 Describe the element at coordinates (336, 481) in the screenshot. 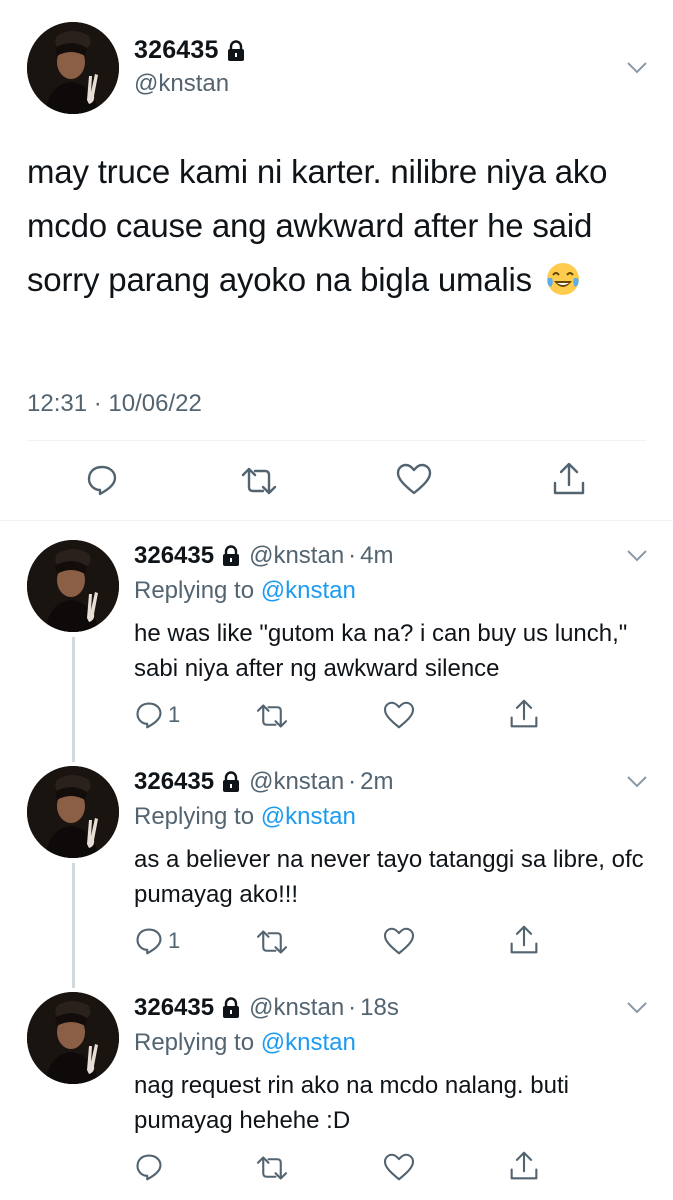

I see `action-bar` at that location.